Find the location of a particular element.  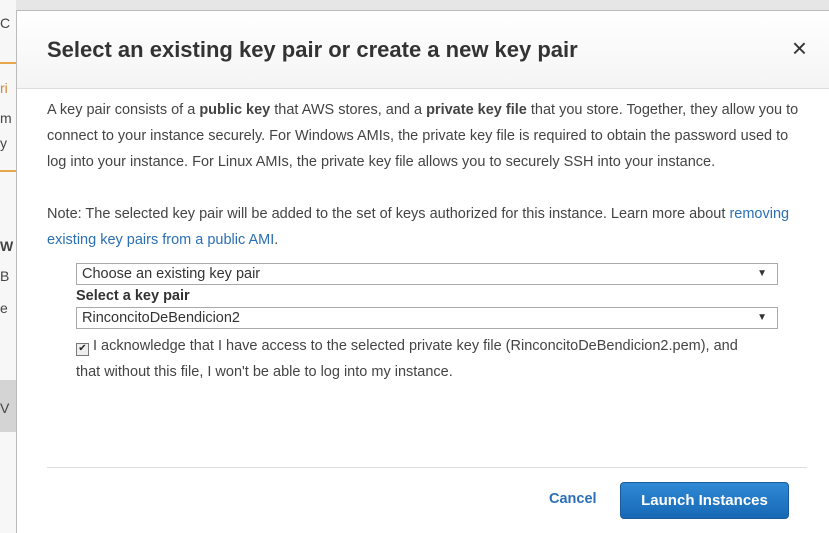

description-text: A key pair consists of a is located at coordinates (123, 110).